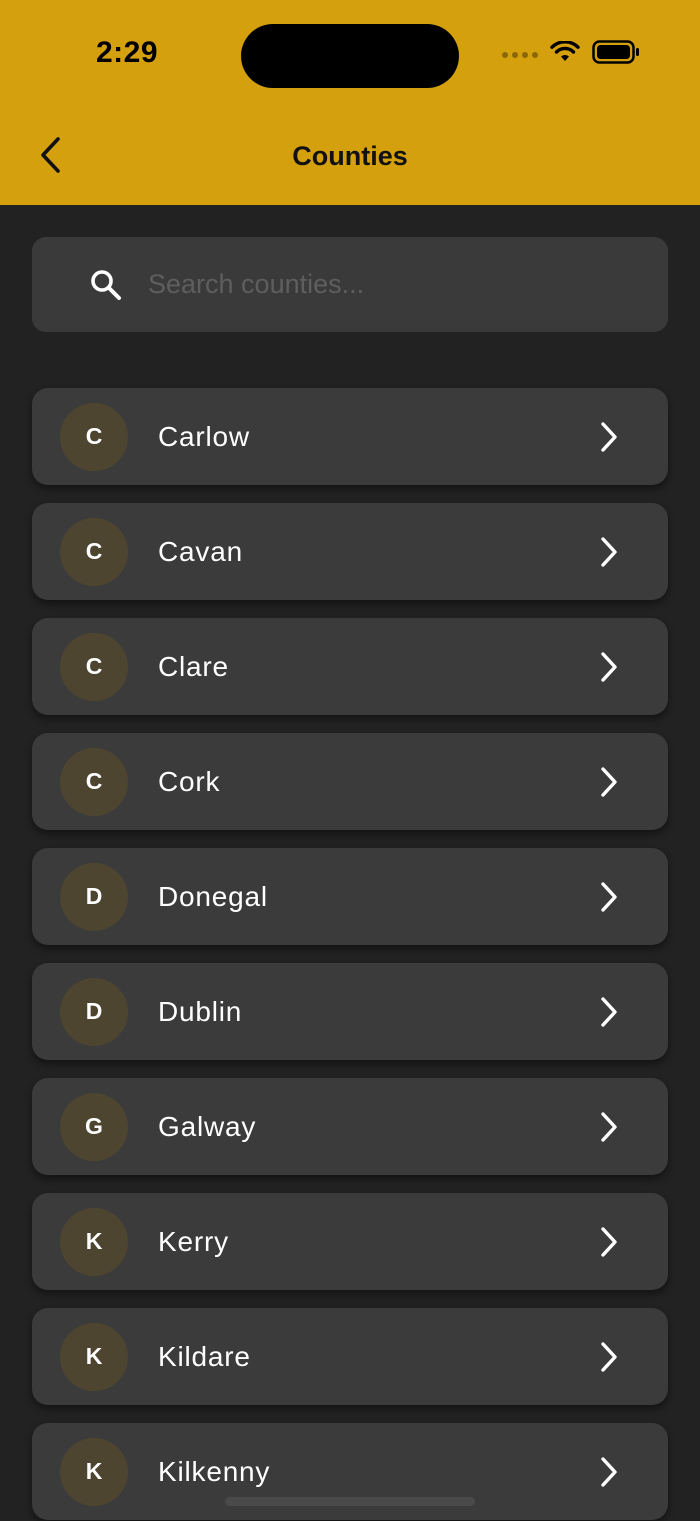  Describe the element at coordinates (520, 54) in the screenshot. I see `cellular-signal-icon` at that location.